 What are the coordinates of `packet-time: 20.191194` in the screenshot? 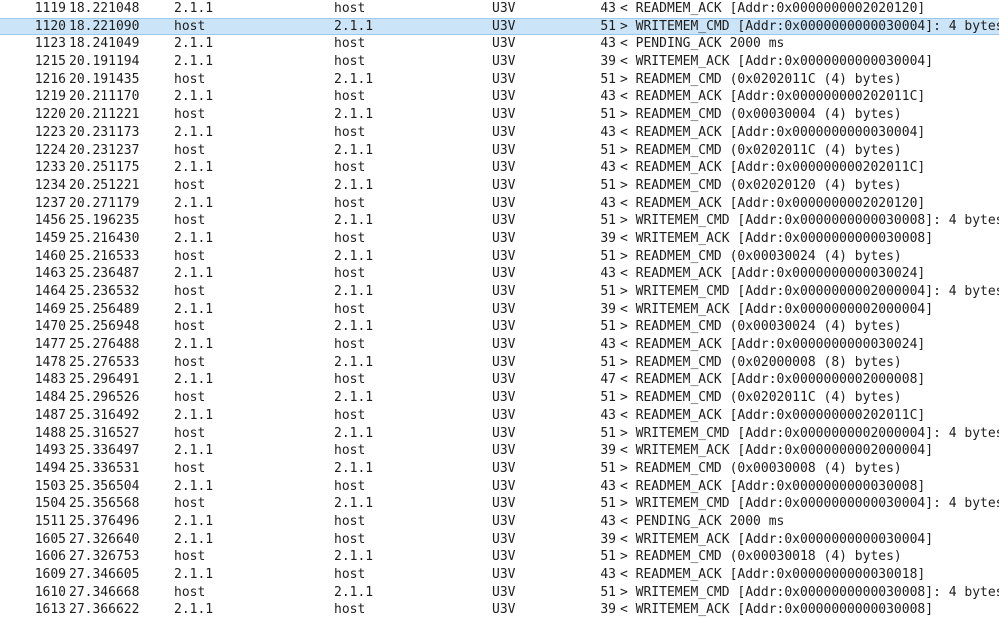 It's located at (104, 62).